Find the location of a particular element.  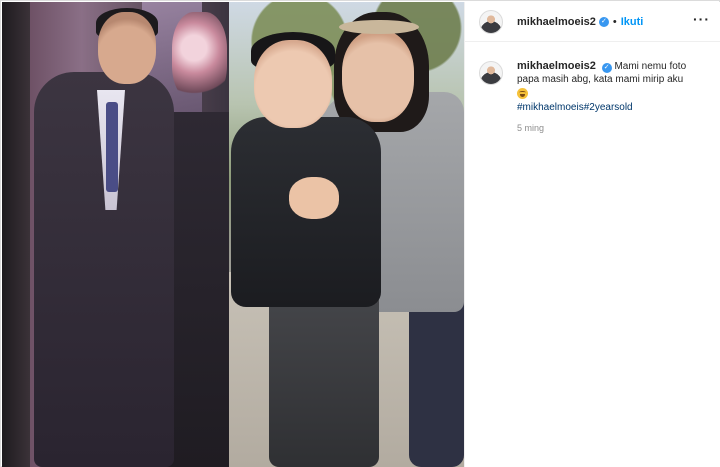

caption-verified-badge-icon: ✓ is located at coordinates (606, 67).